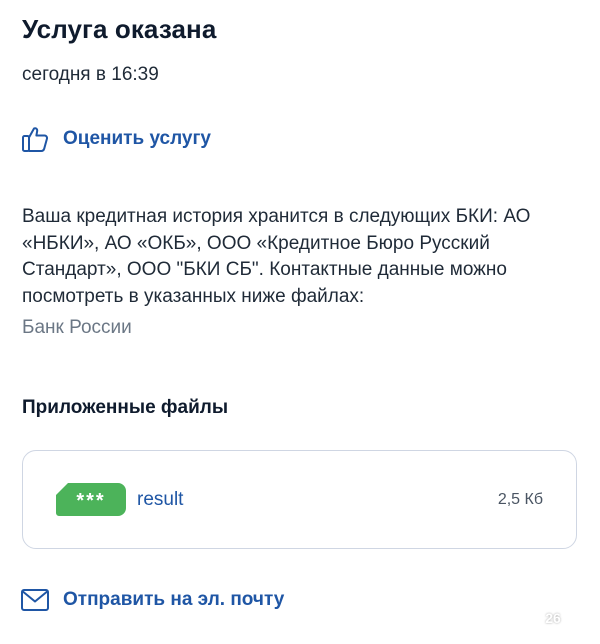 The width and height of the screenshot is (600, 644). Describe the element at coordinates (125, 407) in the screenshot. I see `attachments-title: Приложенные файлы` at that location.